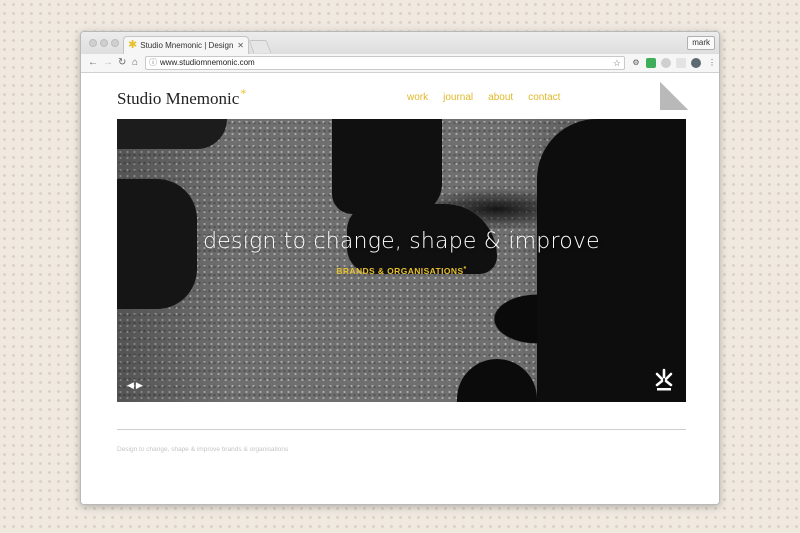  I want to click on profile-button: mark, so click(701, 43).